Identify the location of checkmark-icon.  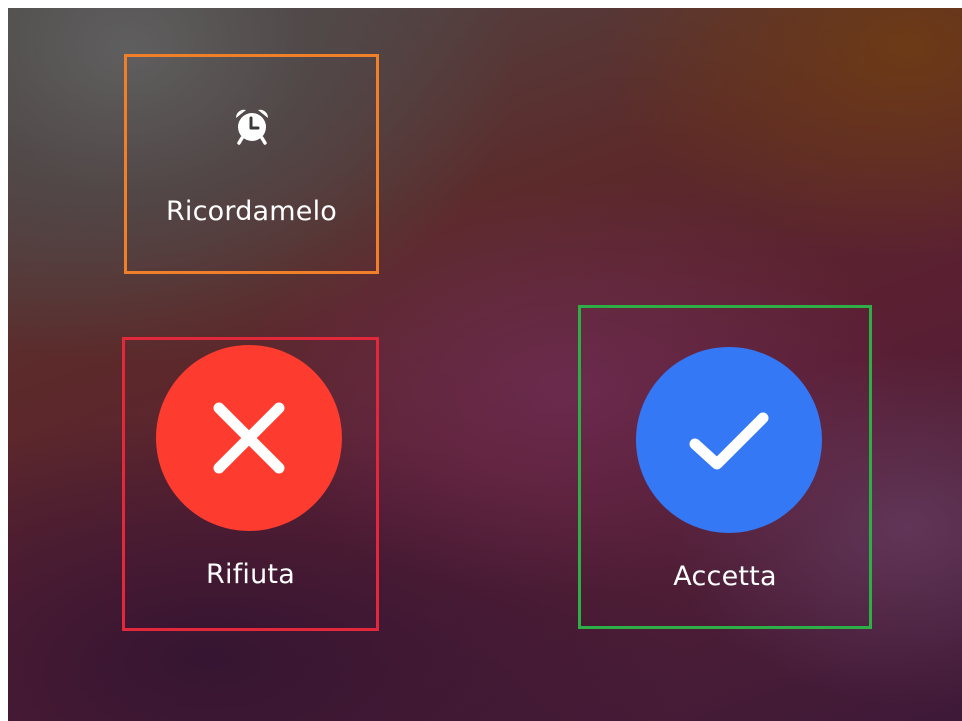
(729, 441).